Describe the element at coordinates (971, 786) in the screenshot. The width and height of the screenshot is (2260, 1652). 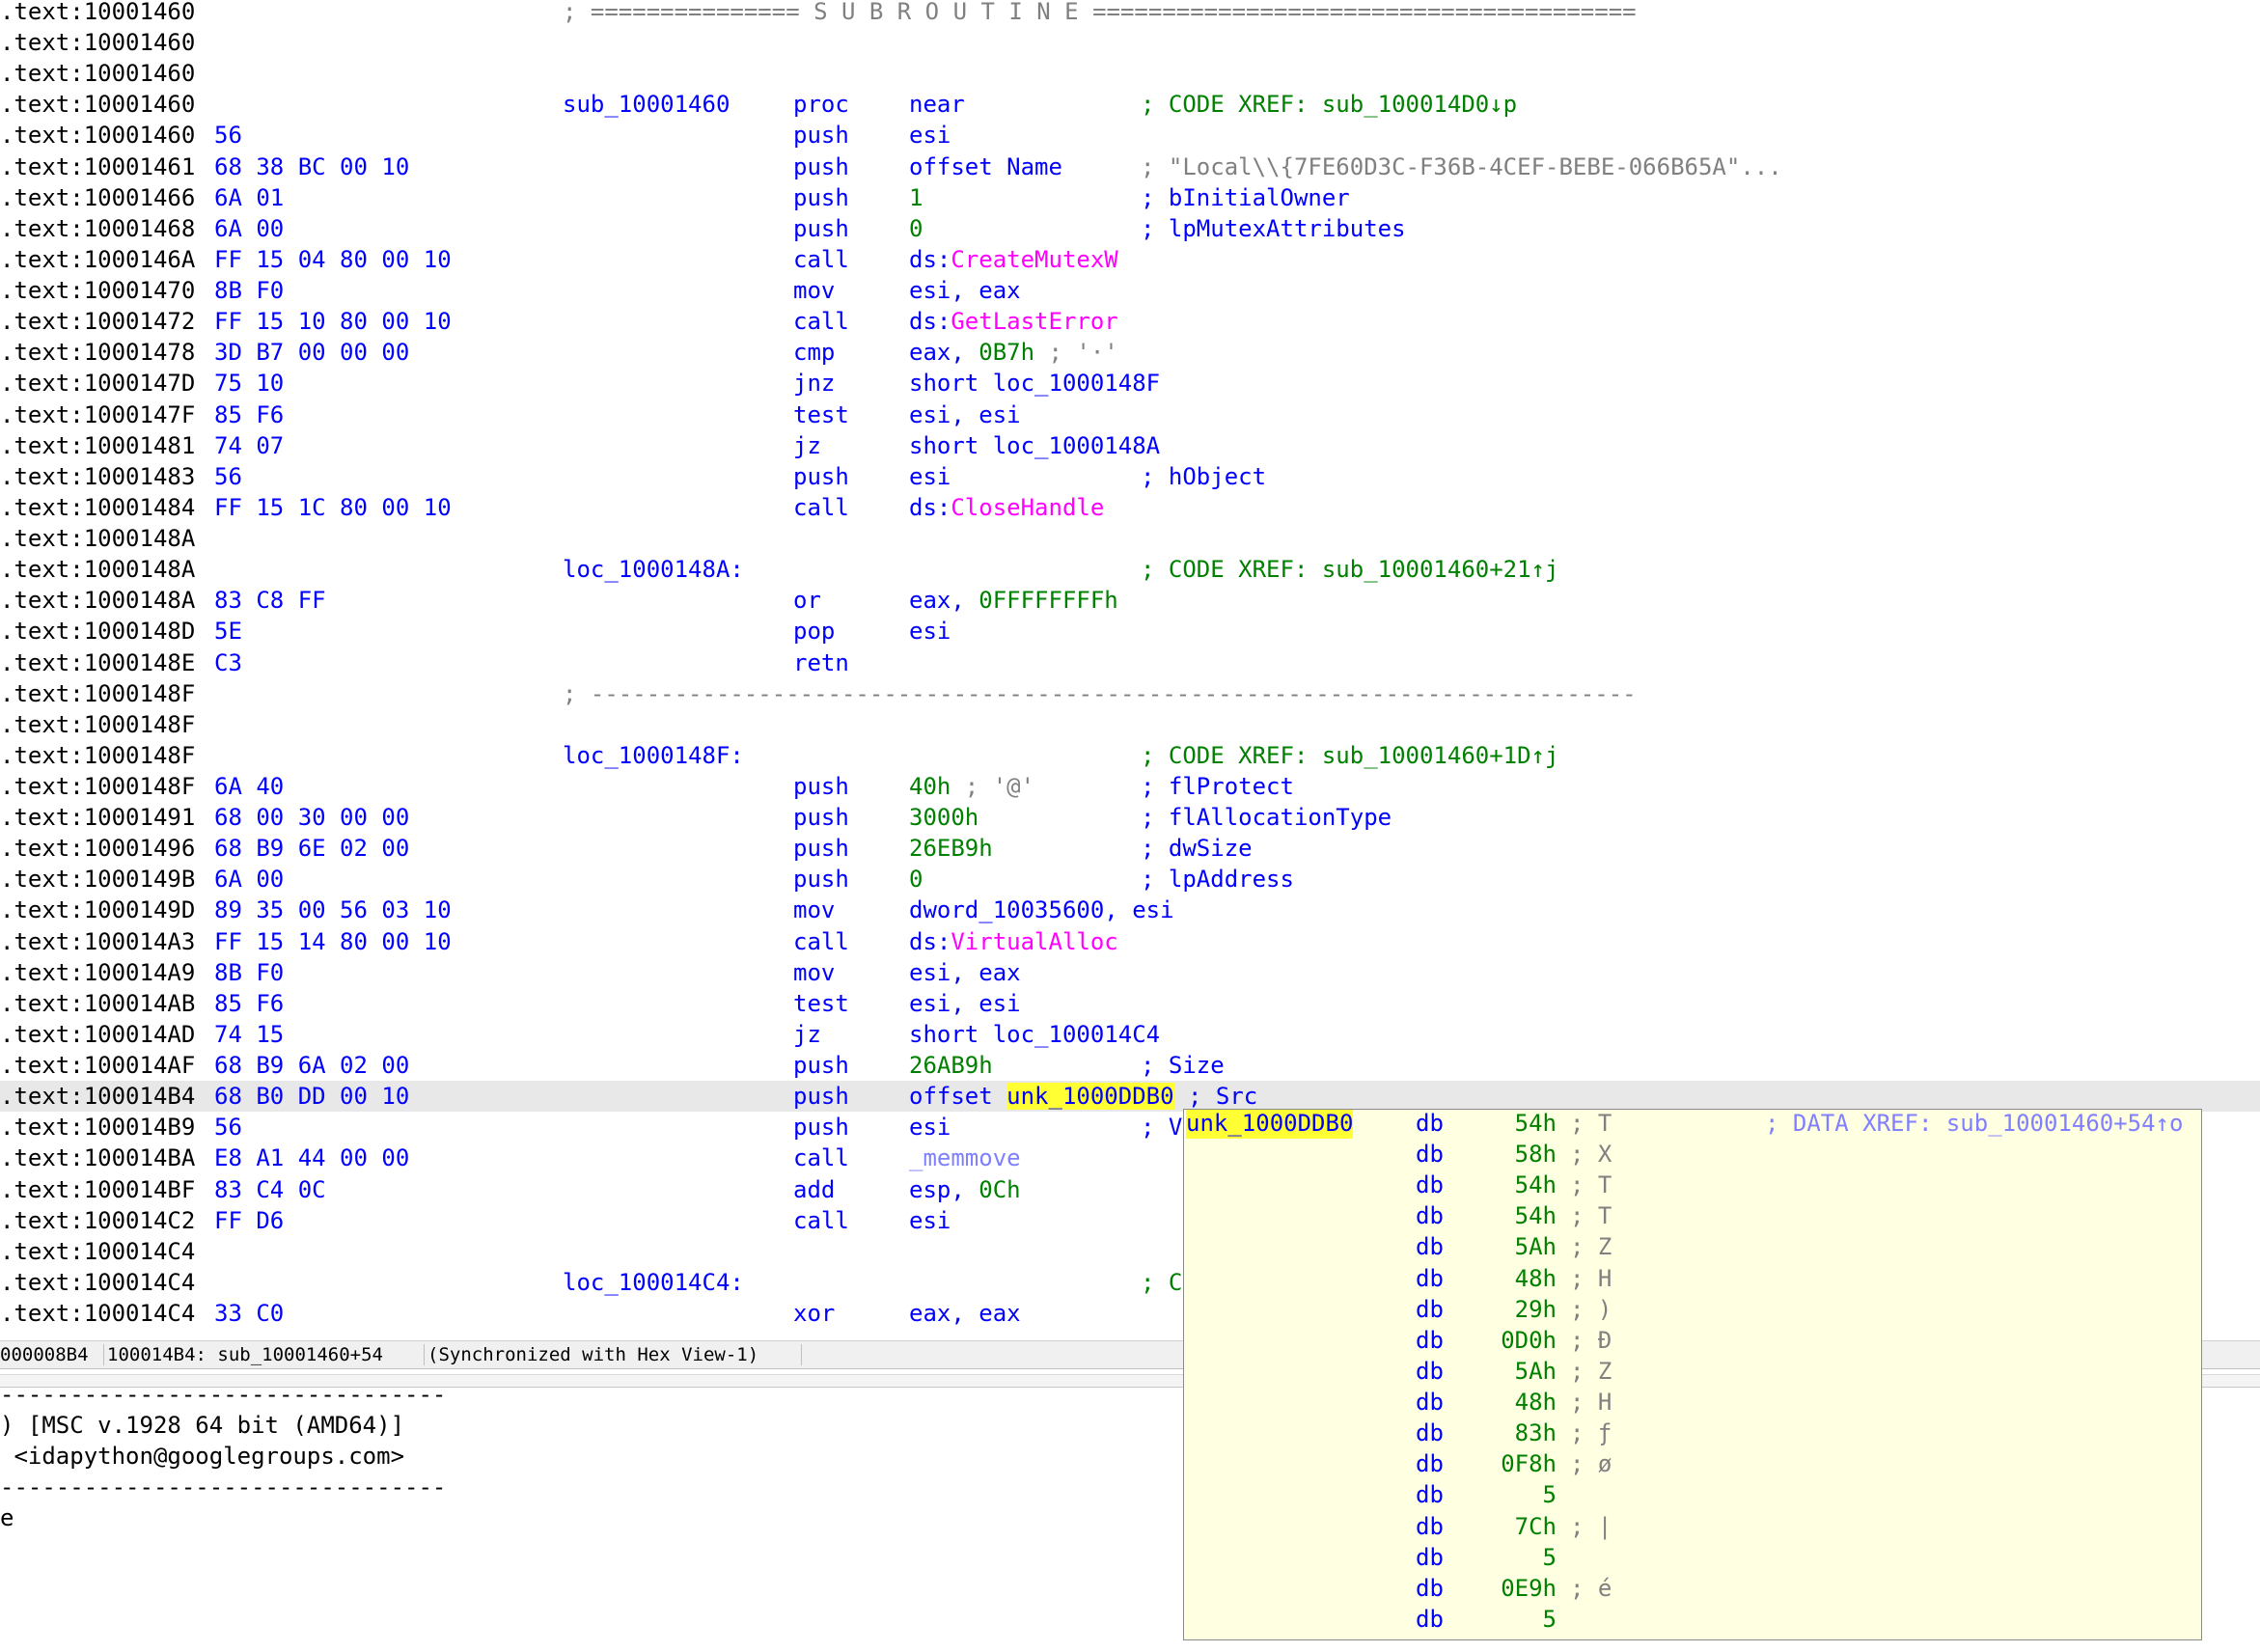
I see `operands: 40h ; '@'` at that location.